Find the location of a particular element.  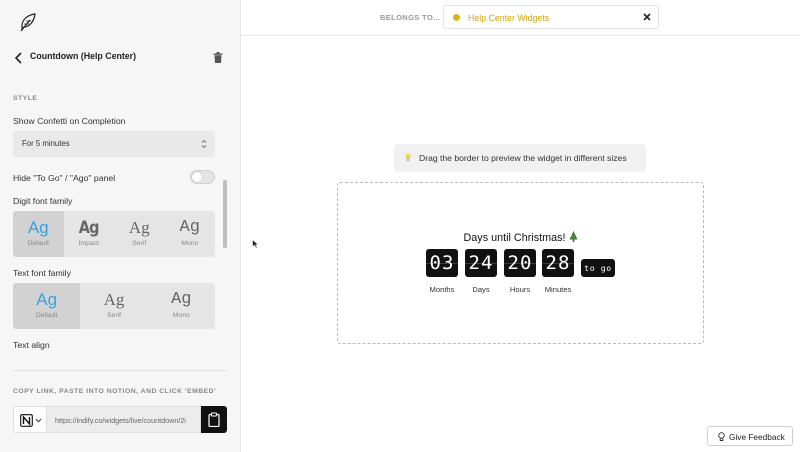

countdown-unit-hours: 20 Hours is located at coordinates (520, 271).